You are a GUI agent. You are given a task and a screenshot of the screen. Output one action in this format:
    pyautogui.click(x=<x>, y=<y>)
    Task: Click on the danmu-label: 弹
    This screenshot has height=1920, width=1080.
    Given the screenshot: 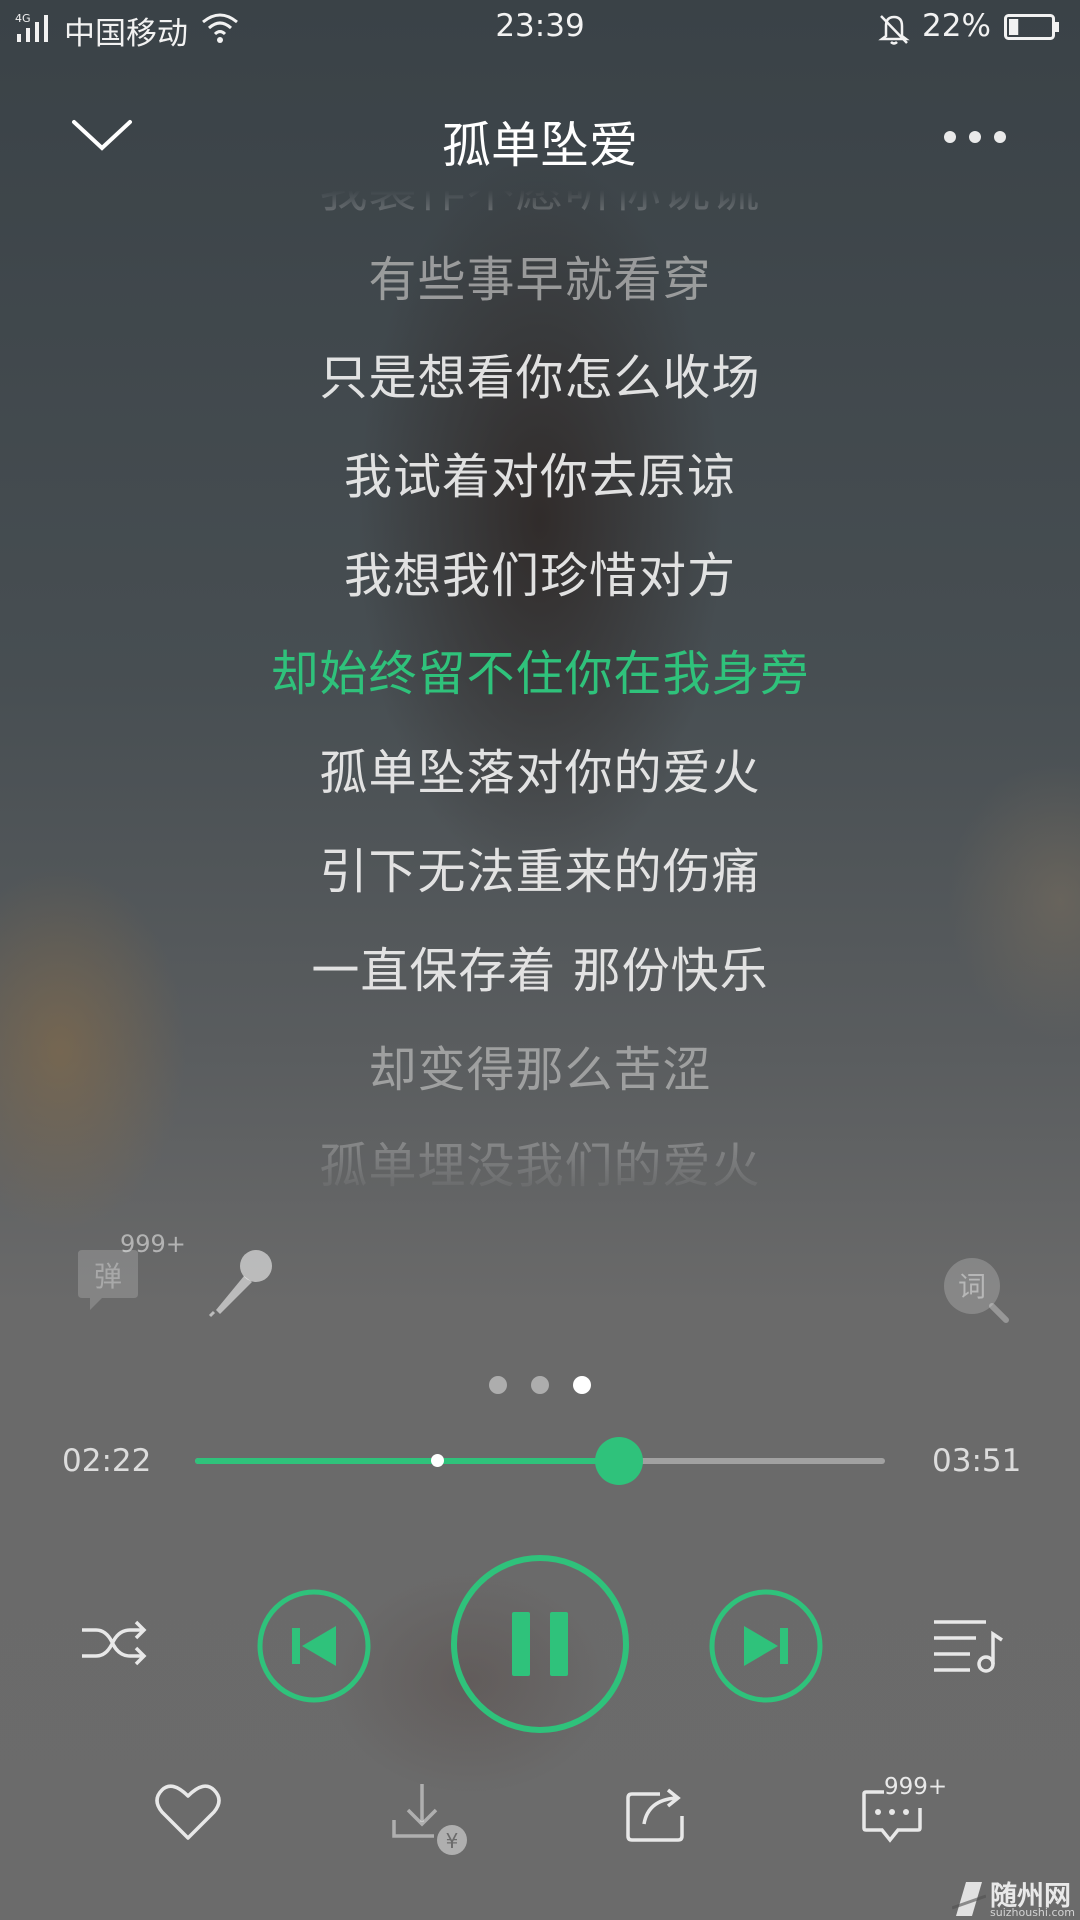 What is the action you would take?
    pyautogui.click(x=108, y=1276)
    